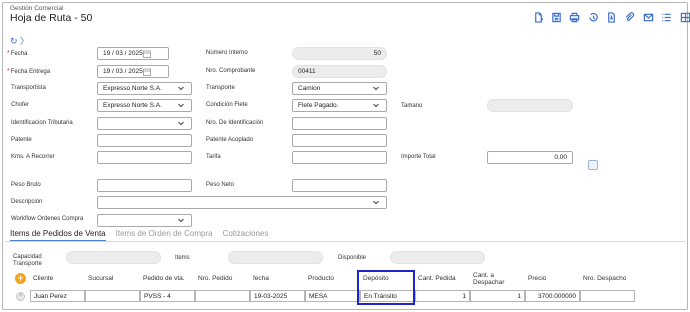 This screenshot has width=690, height=312. Describe the element at coordinates (412, 106) in the screenshot. I see `tamano-label: Tamano` at that location.